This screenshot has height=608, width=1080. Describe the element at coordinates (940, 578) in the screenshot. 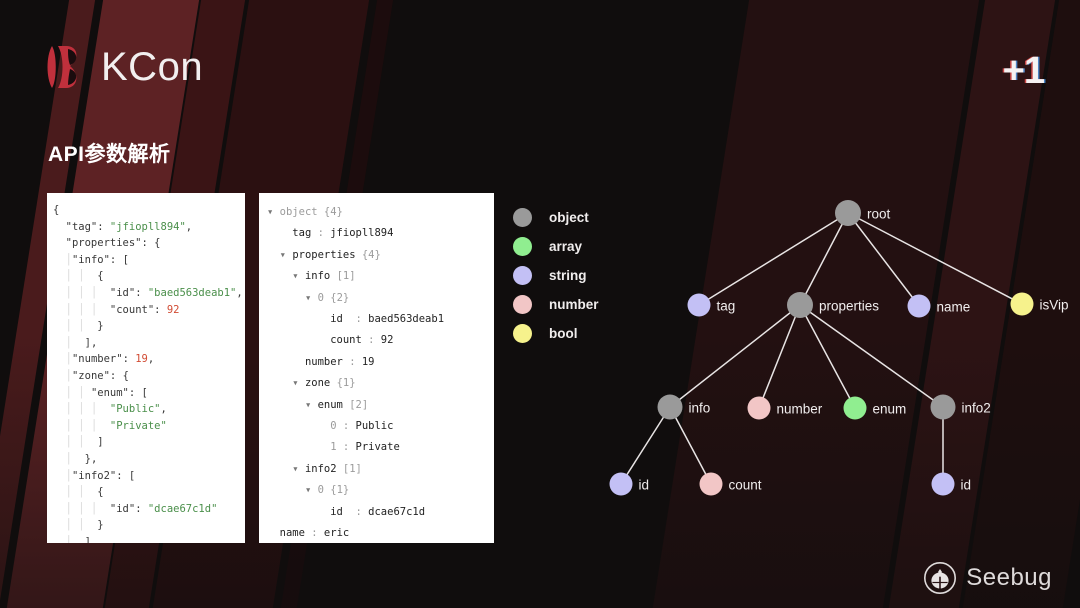

I see `seebug-bug-logo-icon` at that location.